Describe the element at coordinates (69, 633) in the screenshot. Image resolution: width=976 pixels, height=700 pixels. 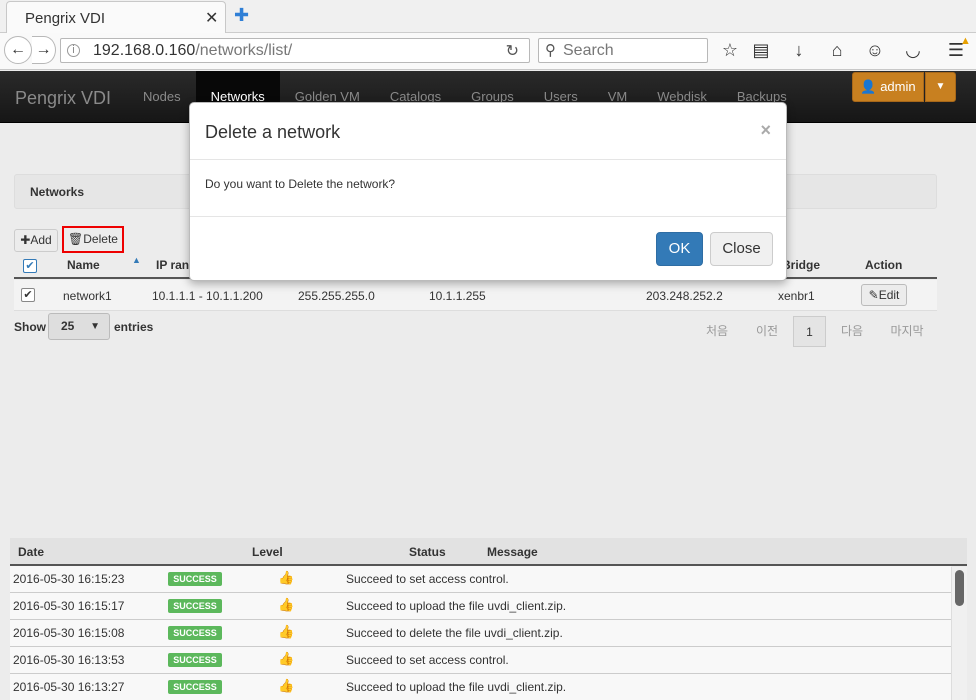
I see `log-date: 2016-05-30 16:15:08` at that location.